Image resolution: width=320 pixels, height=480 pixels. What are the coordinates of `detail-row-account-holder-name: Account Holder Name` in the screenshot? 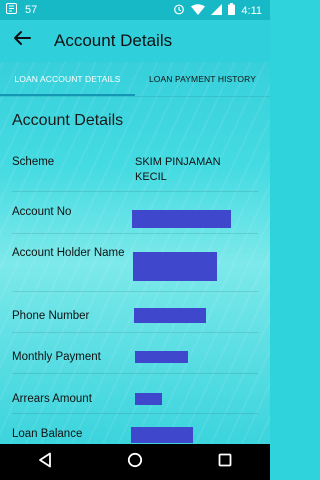 It's located at (135, 263).